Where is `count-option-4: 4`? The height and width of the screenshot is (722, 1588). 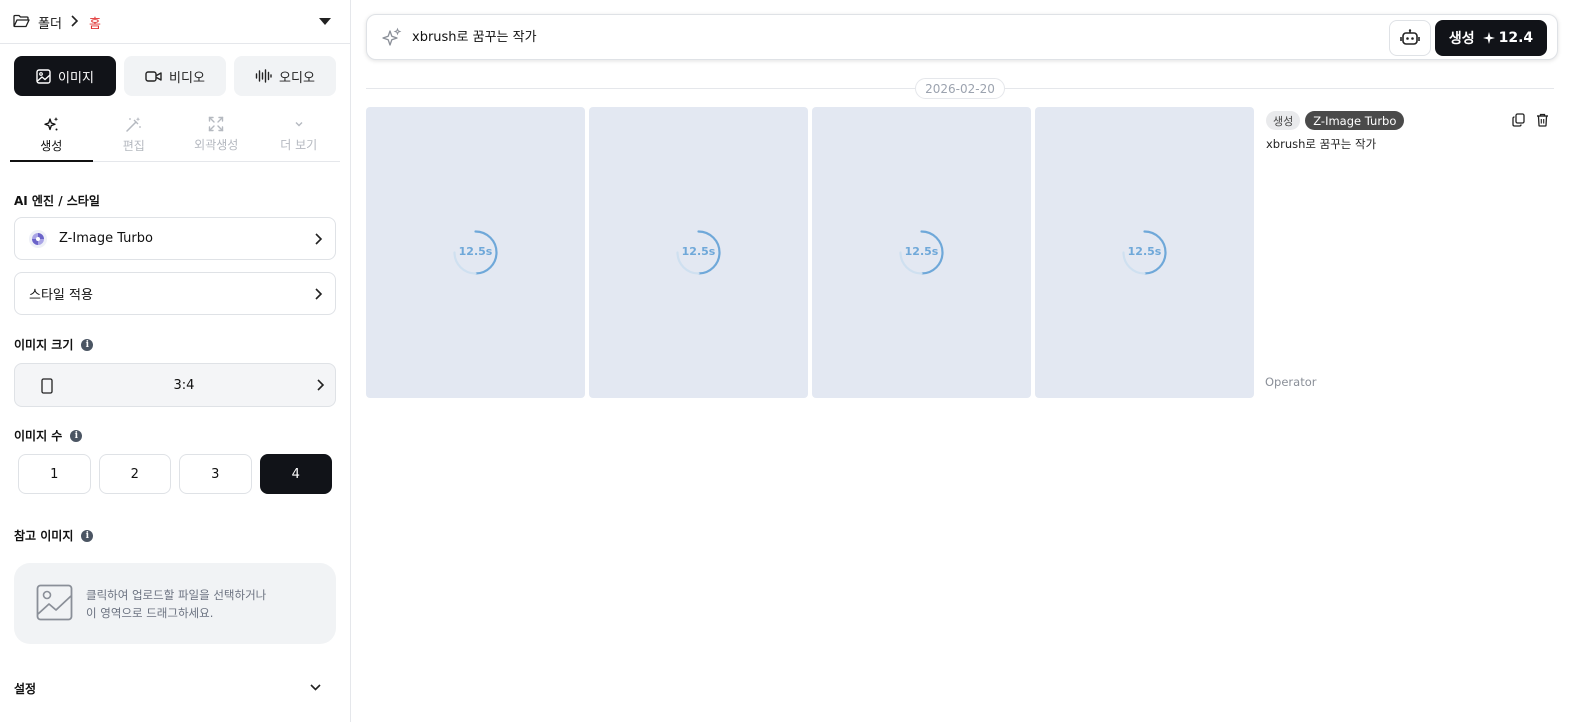
count-option-4: 4 is located at coordinates (295, 474).